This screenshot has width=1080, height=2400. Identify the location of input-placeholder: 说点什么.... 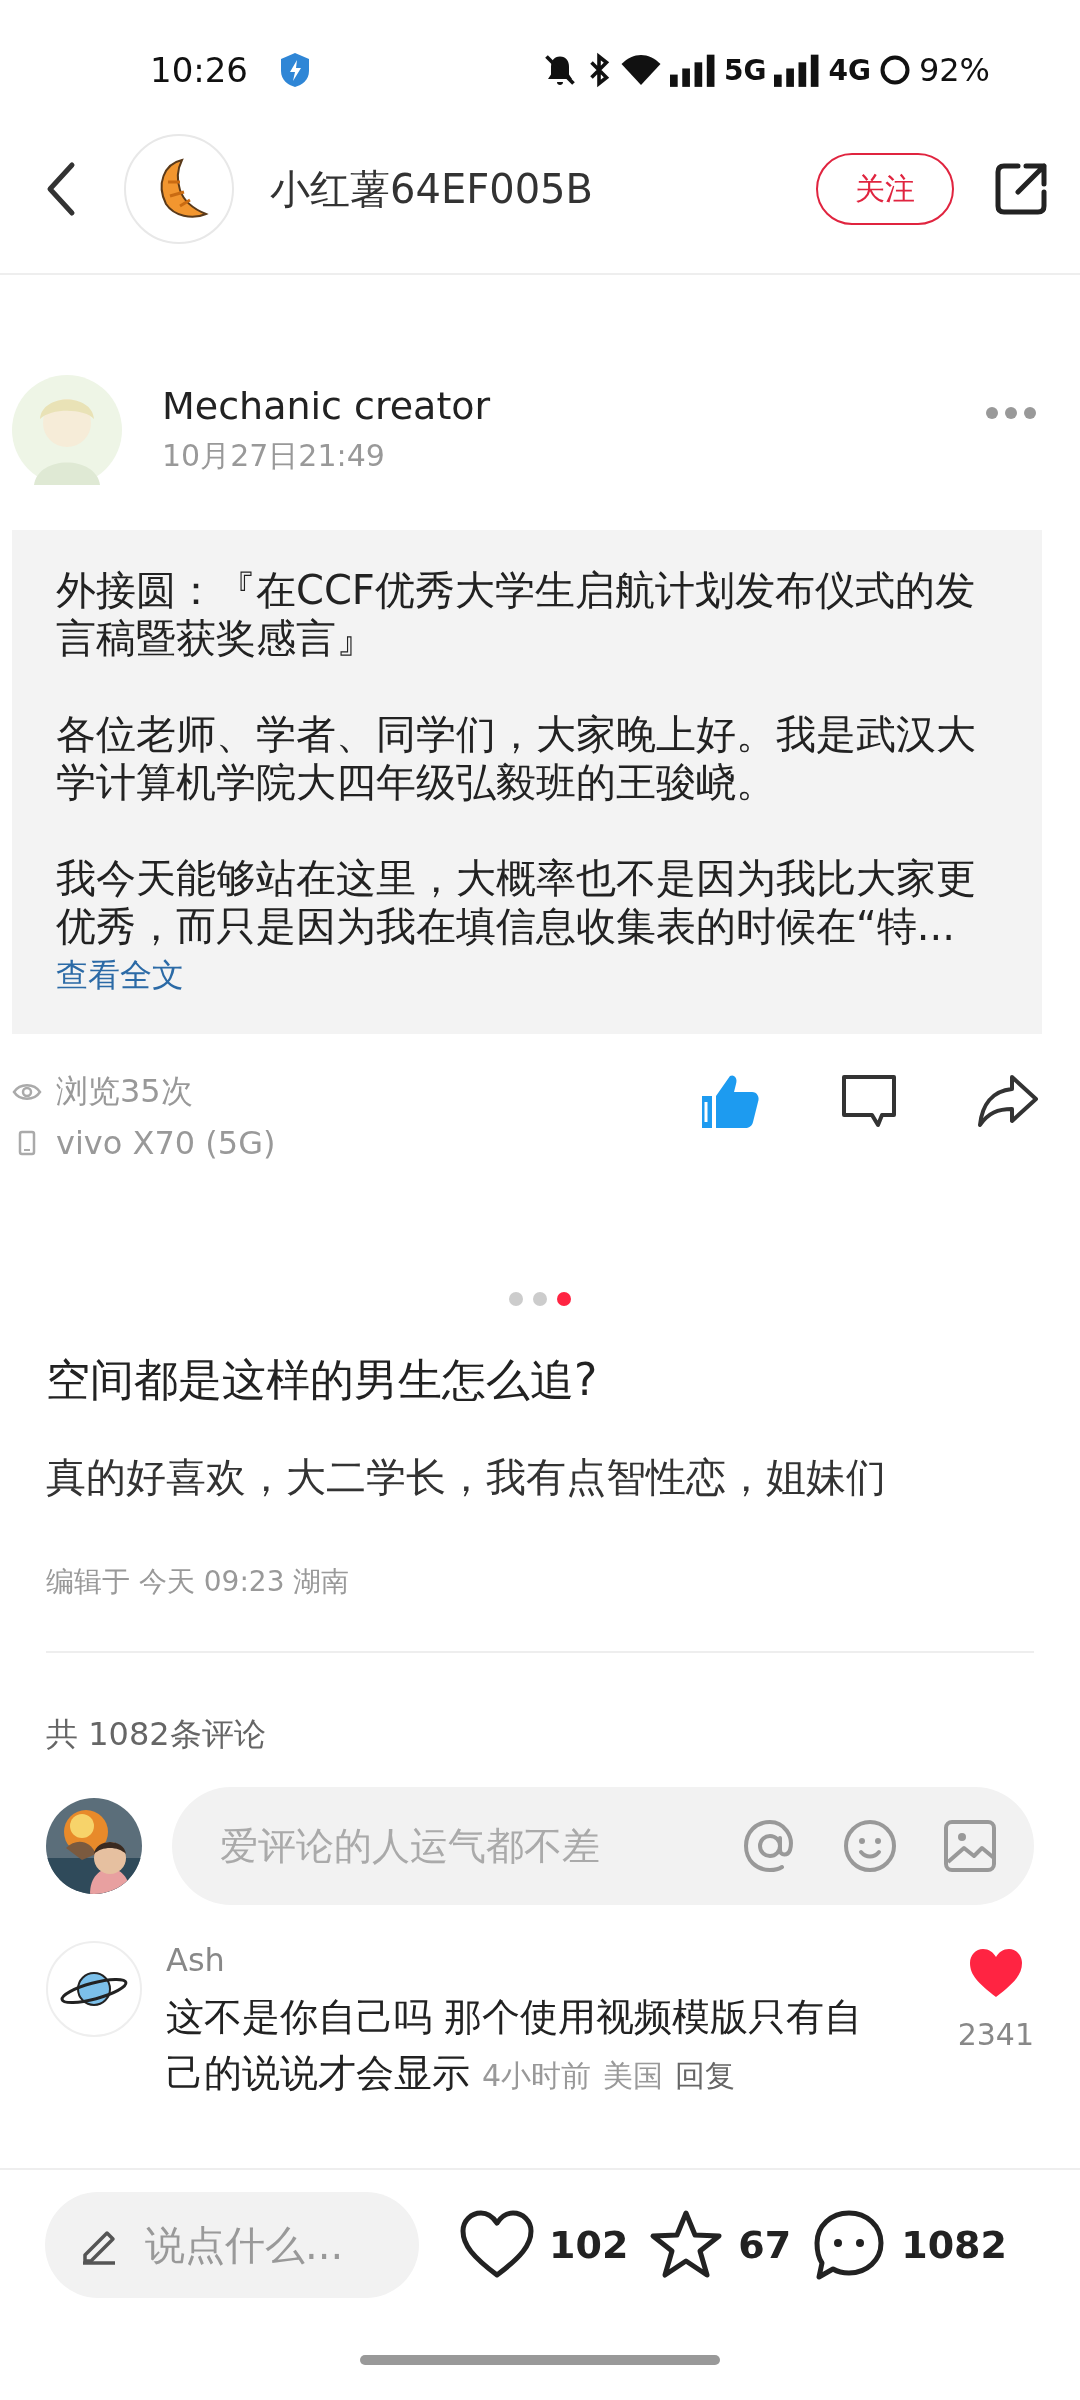
(244, 2245).